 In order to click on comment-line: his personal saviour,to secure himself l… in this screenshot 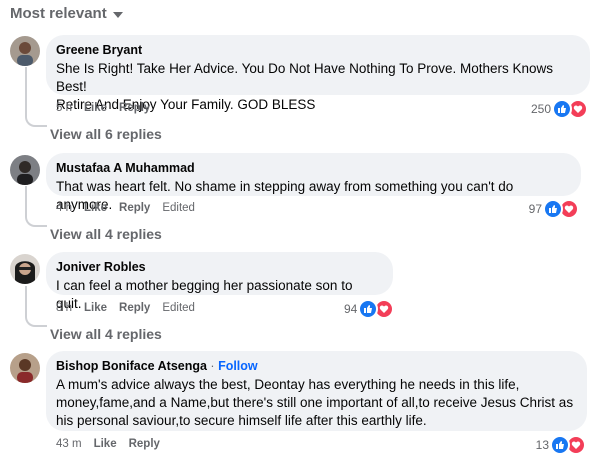, I will do `click(241, 420)`.